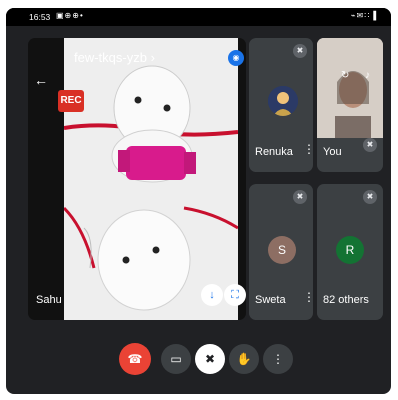  What do you see at coordinates (236, 58) in the screenshot?
I see `camera-switch-icon: ◉` at bounding box center [236, 58].